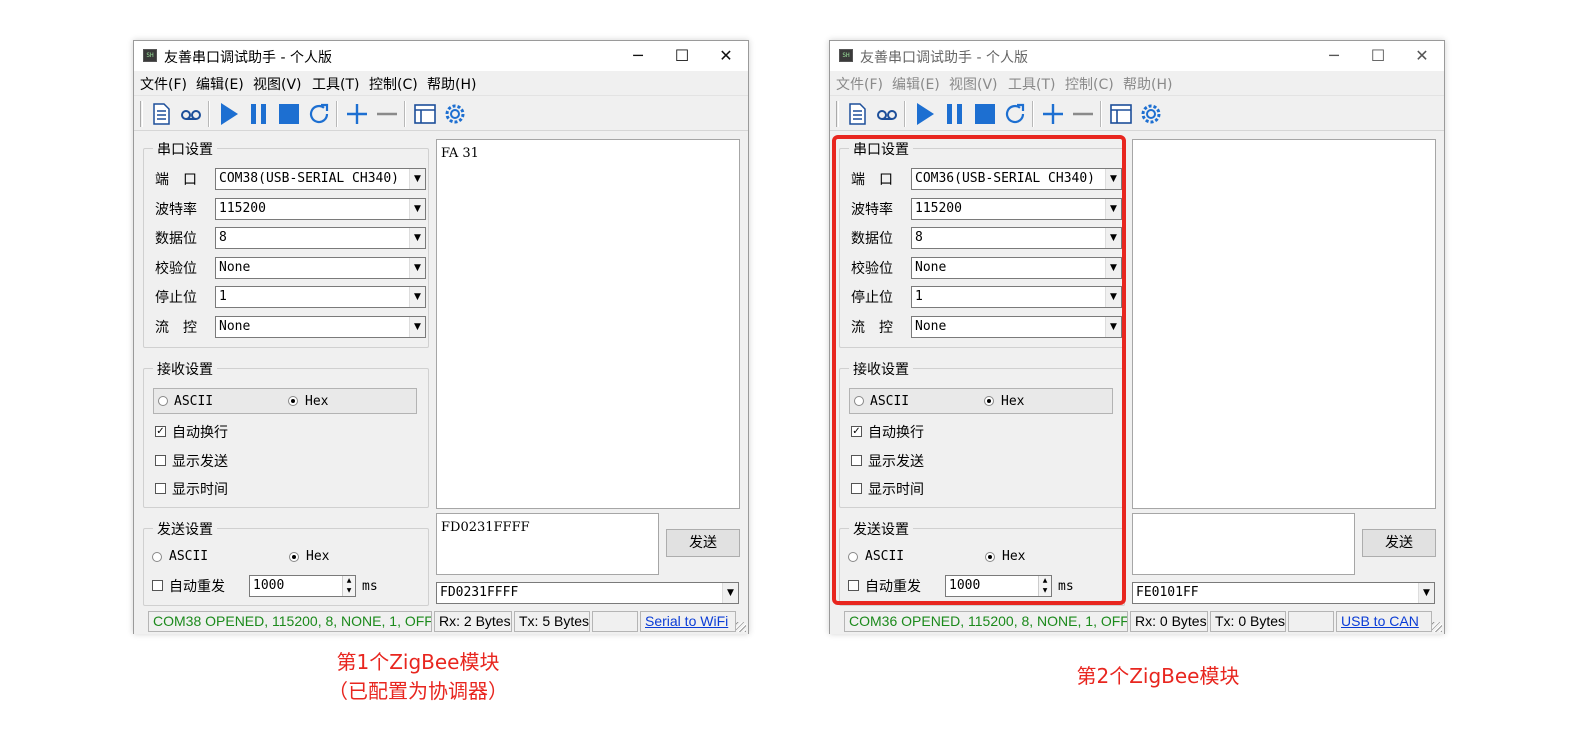 The width and height of the screenshot is (1587, 747). What do you see at coordinates (479, 592) in the screenshot?
I see `send-history-value: FD0231FFFF` at bounding box center [479, 592].